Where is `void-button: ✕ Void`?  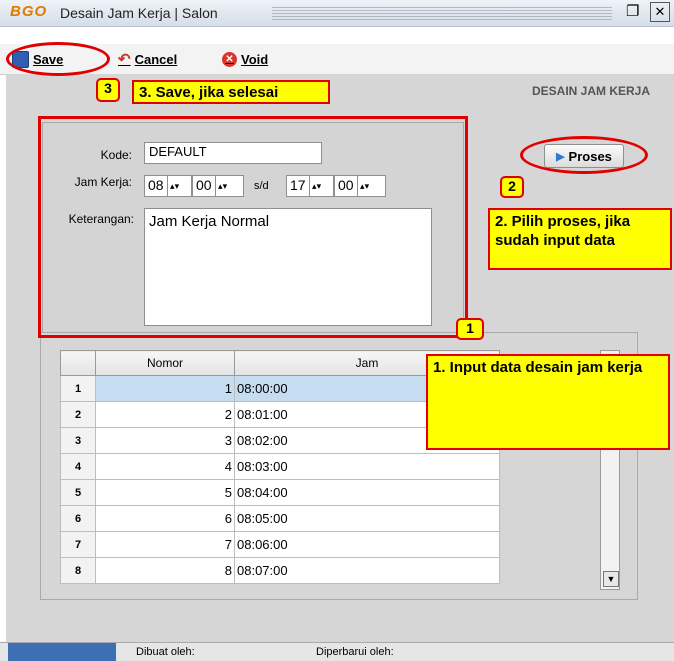
void-button: ✕ Void is located at coordinates (245, 59).